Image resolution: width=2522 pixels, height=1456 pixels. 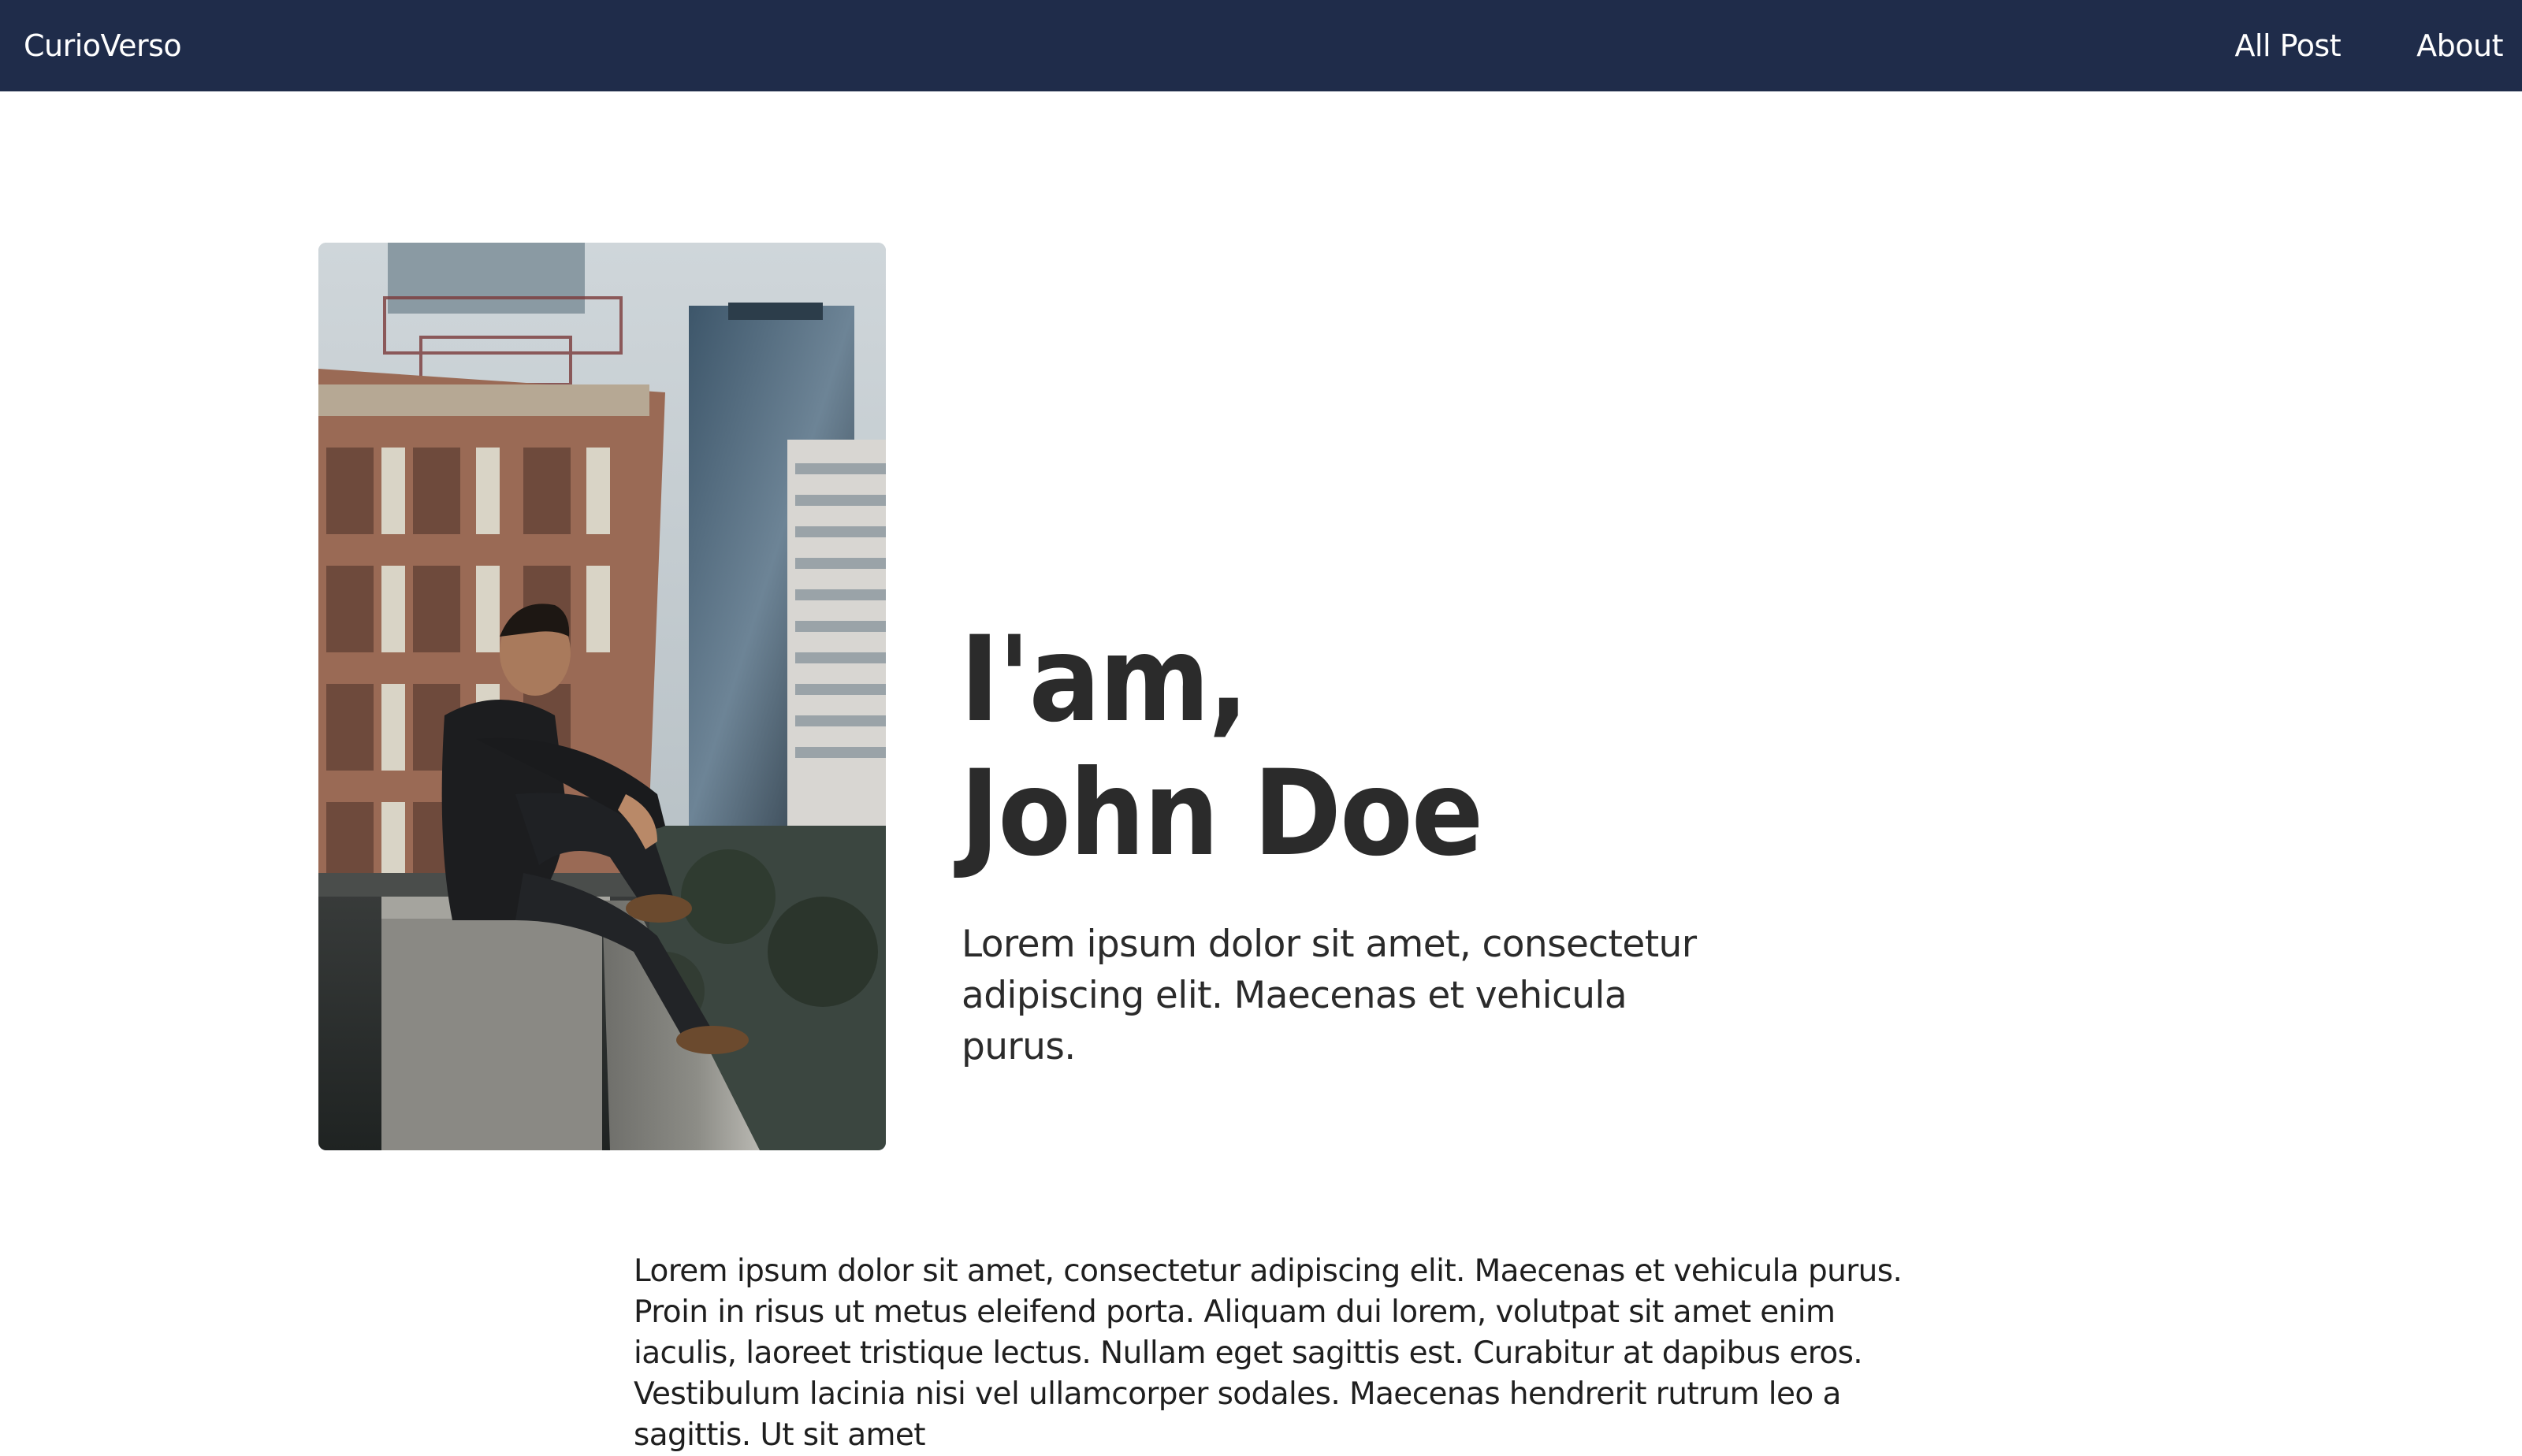 I want to click on top-navbar: CurioVerso All Post About, so click(x=1261, y=45).